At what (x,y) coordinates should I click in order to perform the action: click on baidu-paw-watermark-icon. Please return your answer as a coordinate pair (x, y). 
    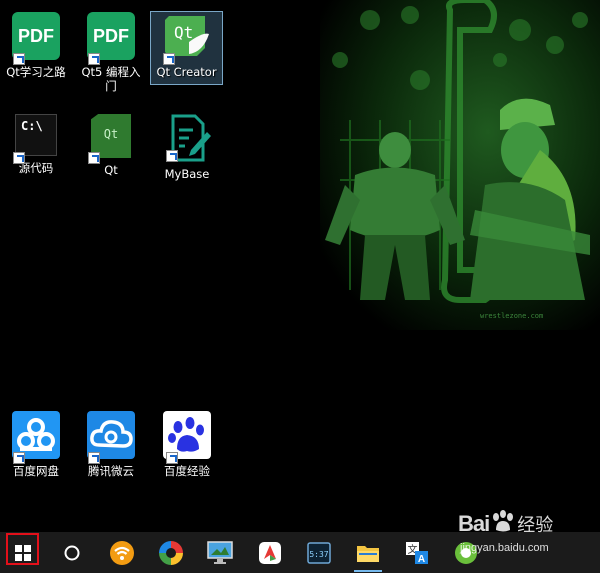
    Looking at the image, I should click on (503, 521).